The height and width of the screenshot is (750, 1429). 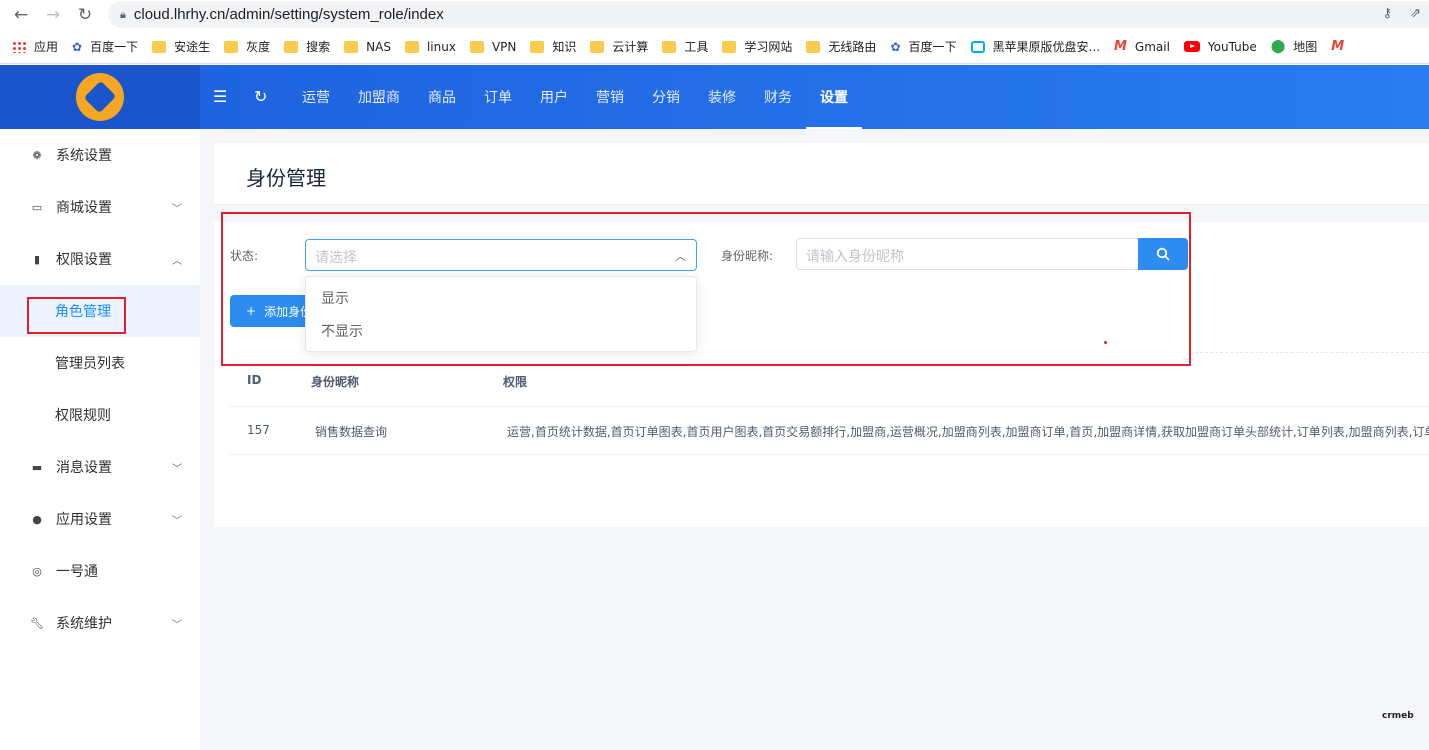 I want to click on logo-area, so click(x=100, y=97).